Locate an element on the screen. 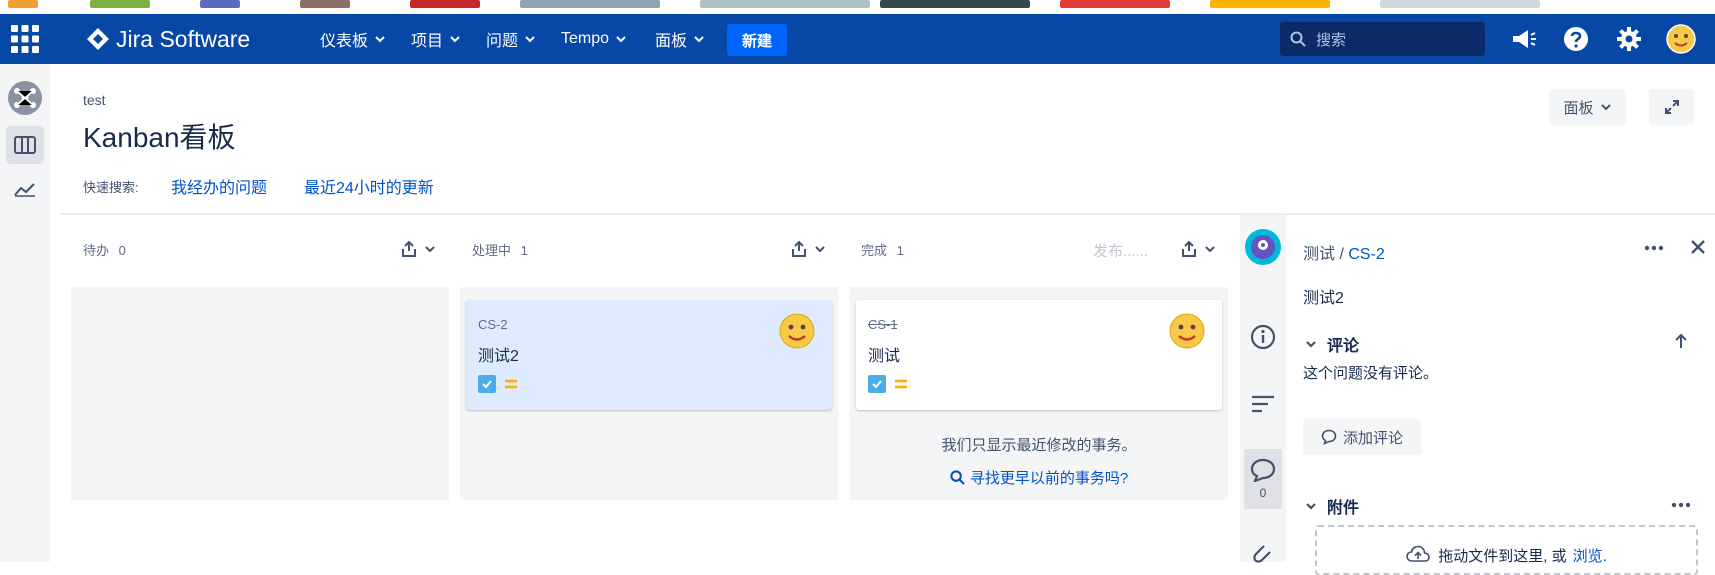 The image size is (1715, 575). nav-item-issues: 问题 is located at coordinates (511, 39).